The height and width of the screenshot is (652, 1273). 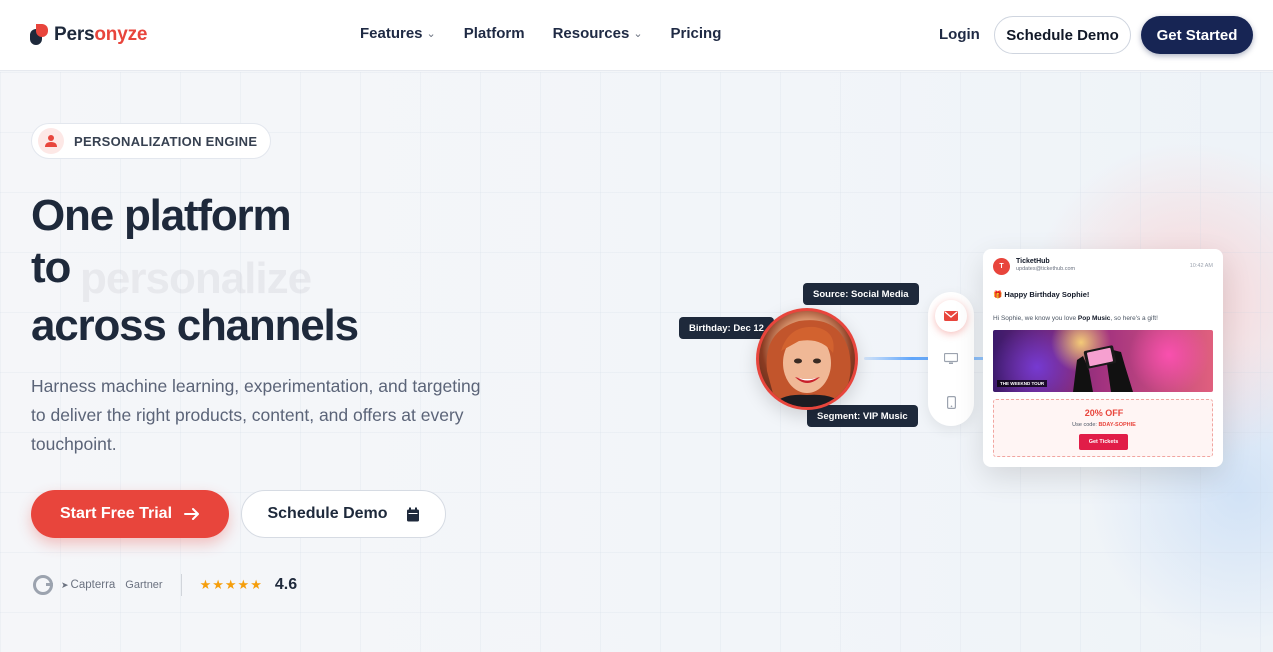 I want to click on offer-title: 20% OFF, so click(x=1104, y=413).